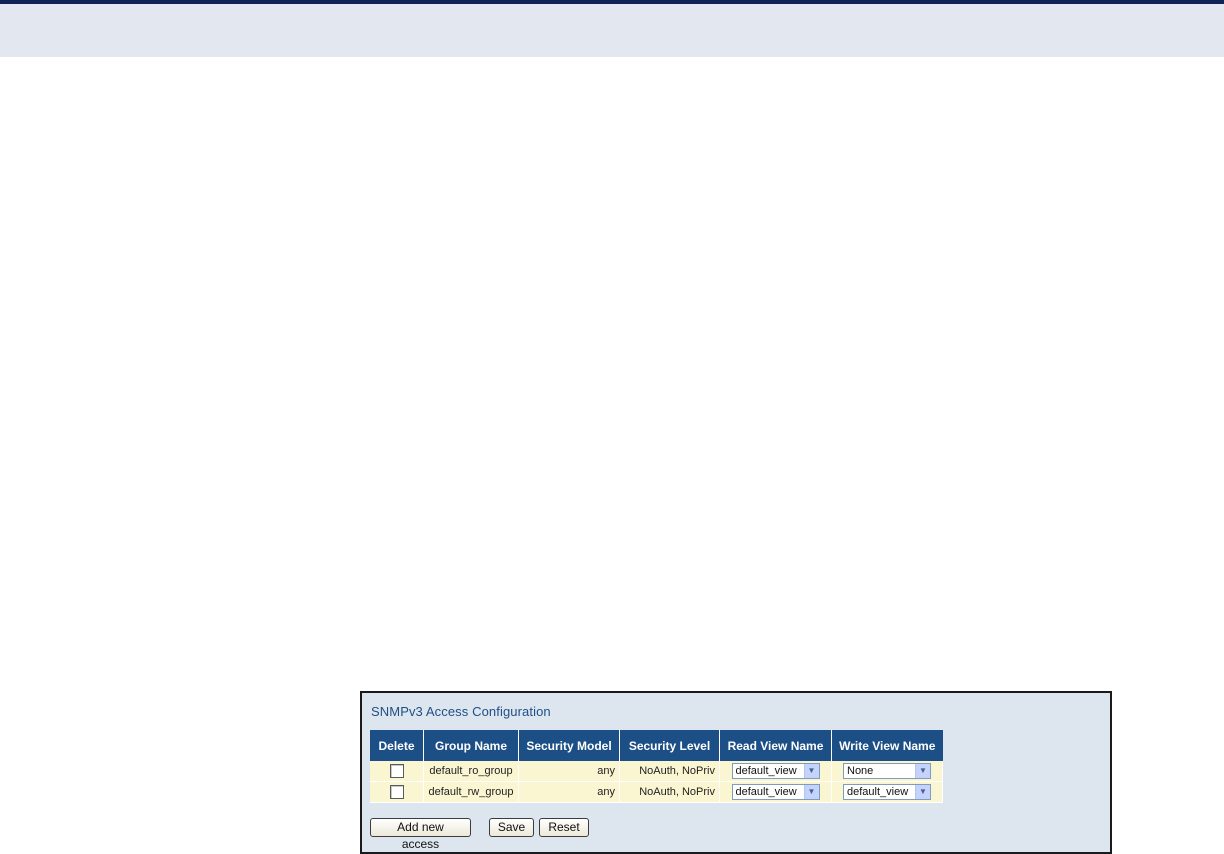 The image size is (1224, 854). What do you see at coordinates (564, 827) in the screenshot?
I see `reset-button: Reset` at bounding box center [564, 827].